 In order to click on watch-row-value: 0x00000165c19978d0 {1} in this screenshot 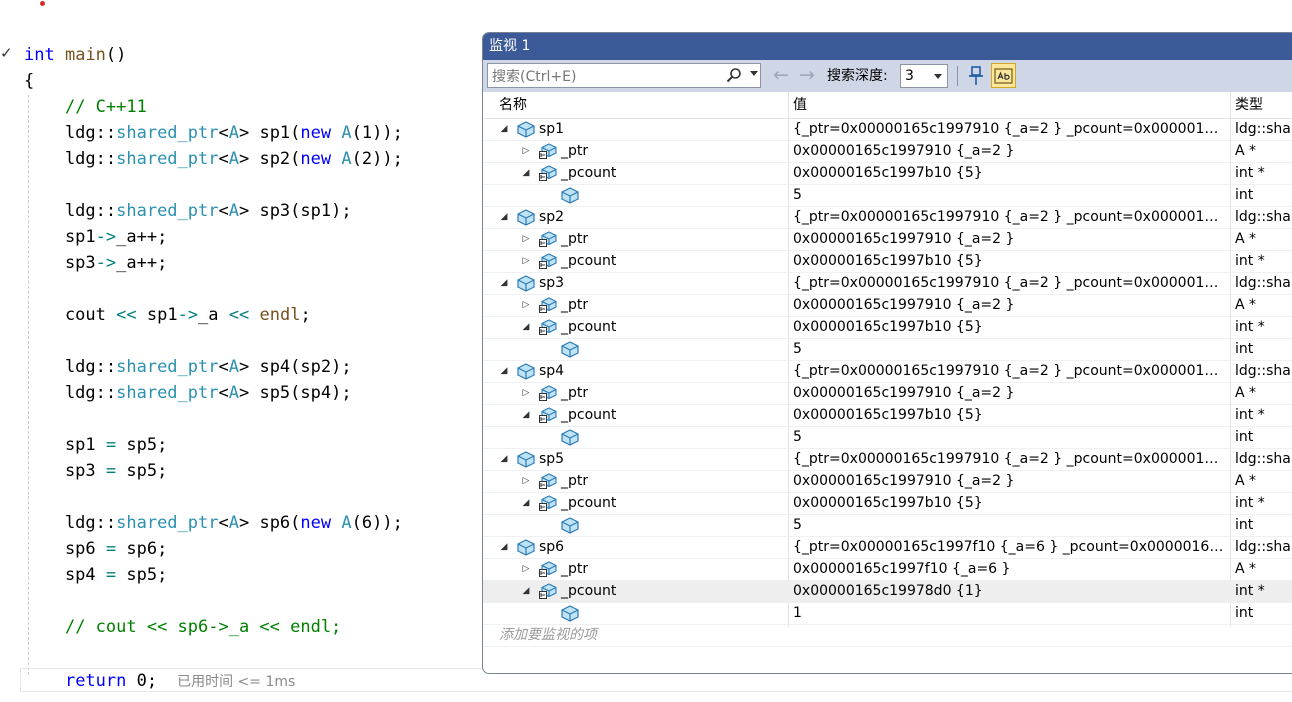, I will do `click(1010, 591)`.